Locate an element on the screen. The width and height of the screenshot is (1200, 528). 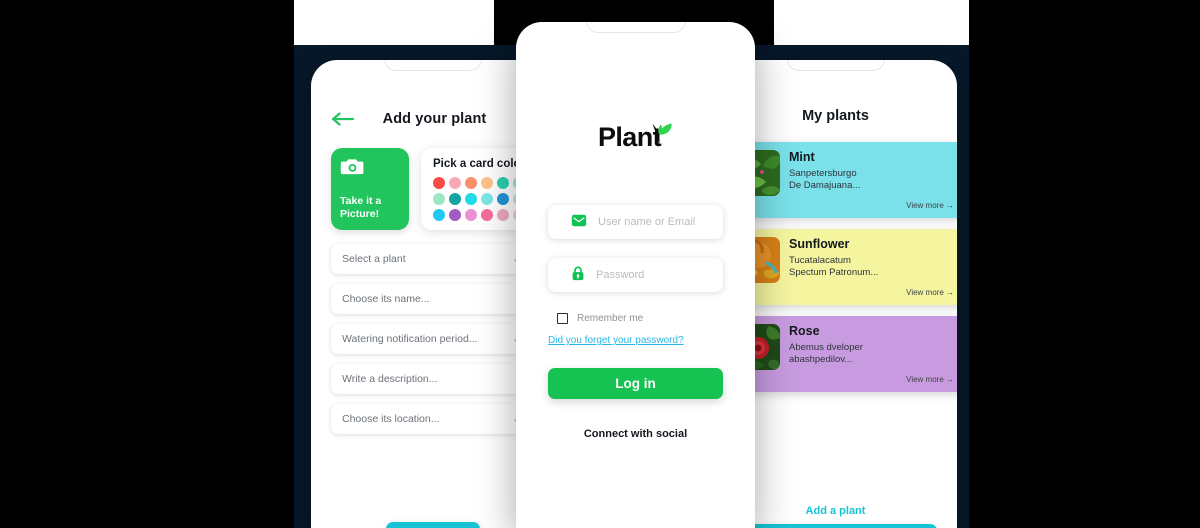
password-input: Password is located at coordinates (635, 275).